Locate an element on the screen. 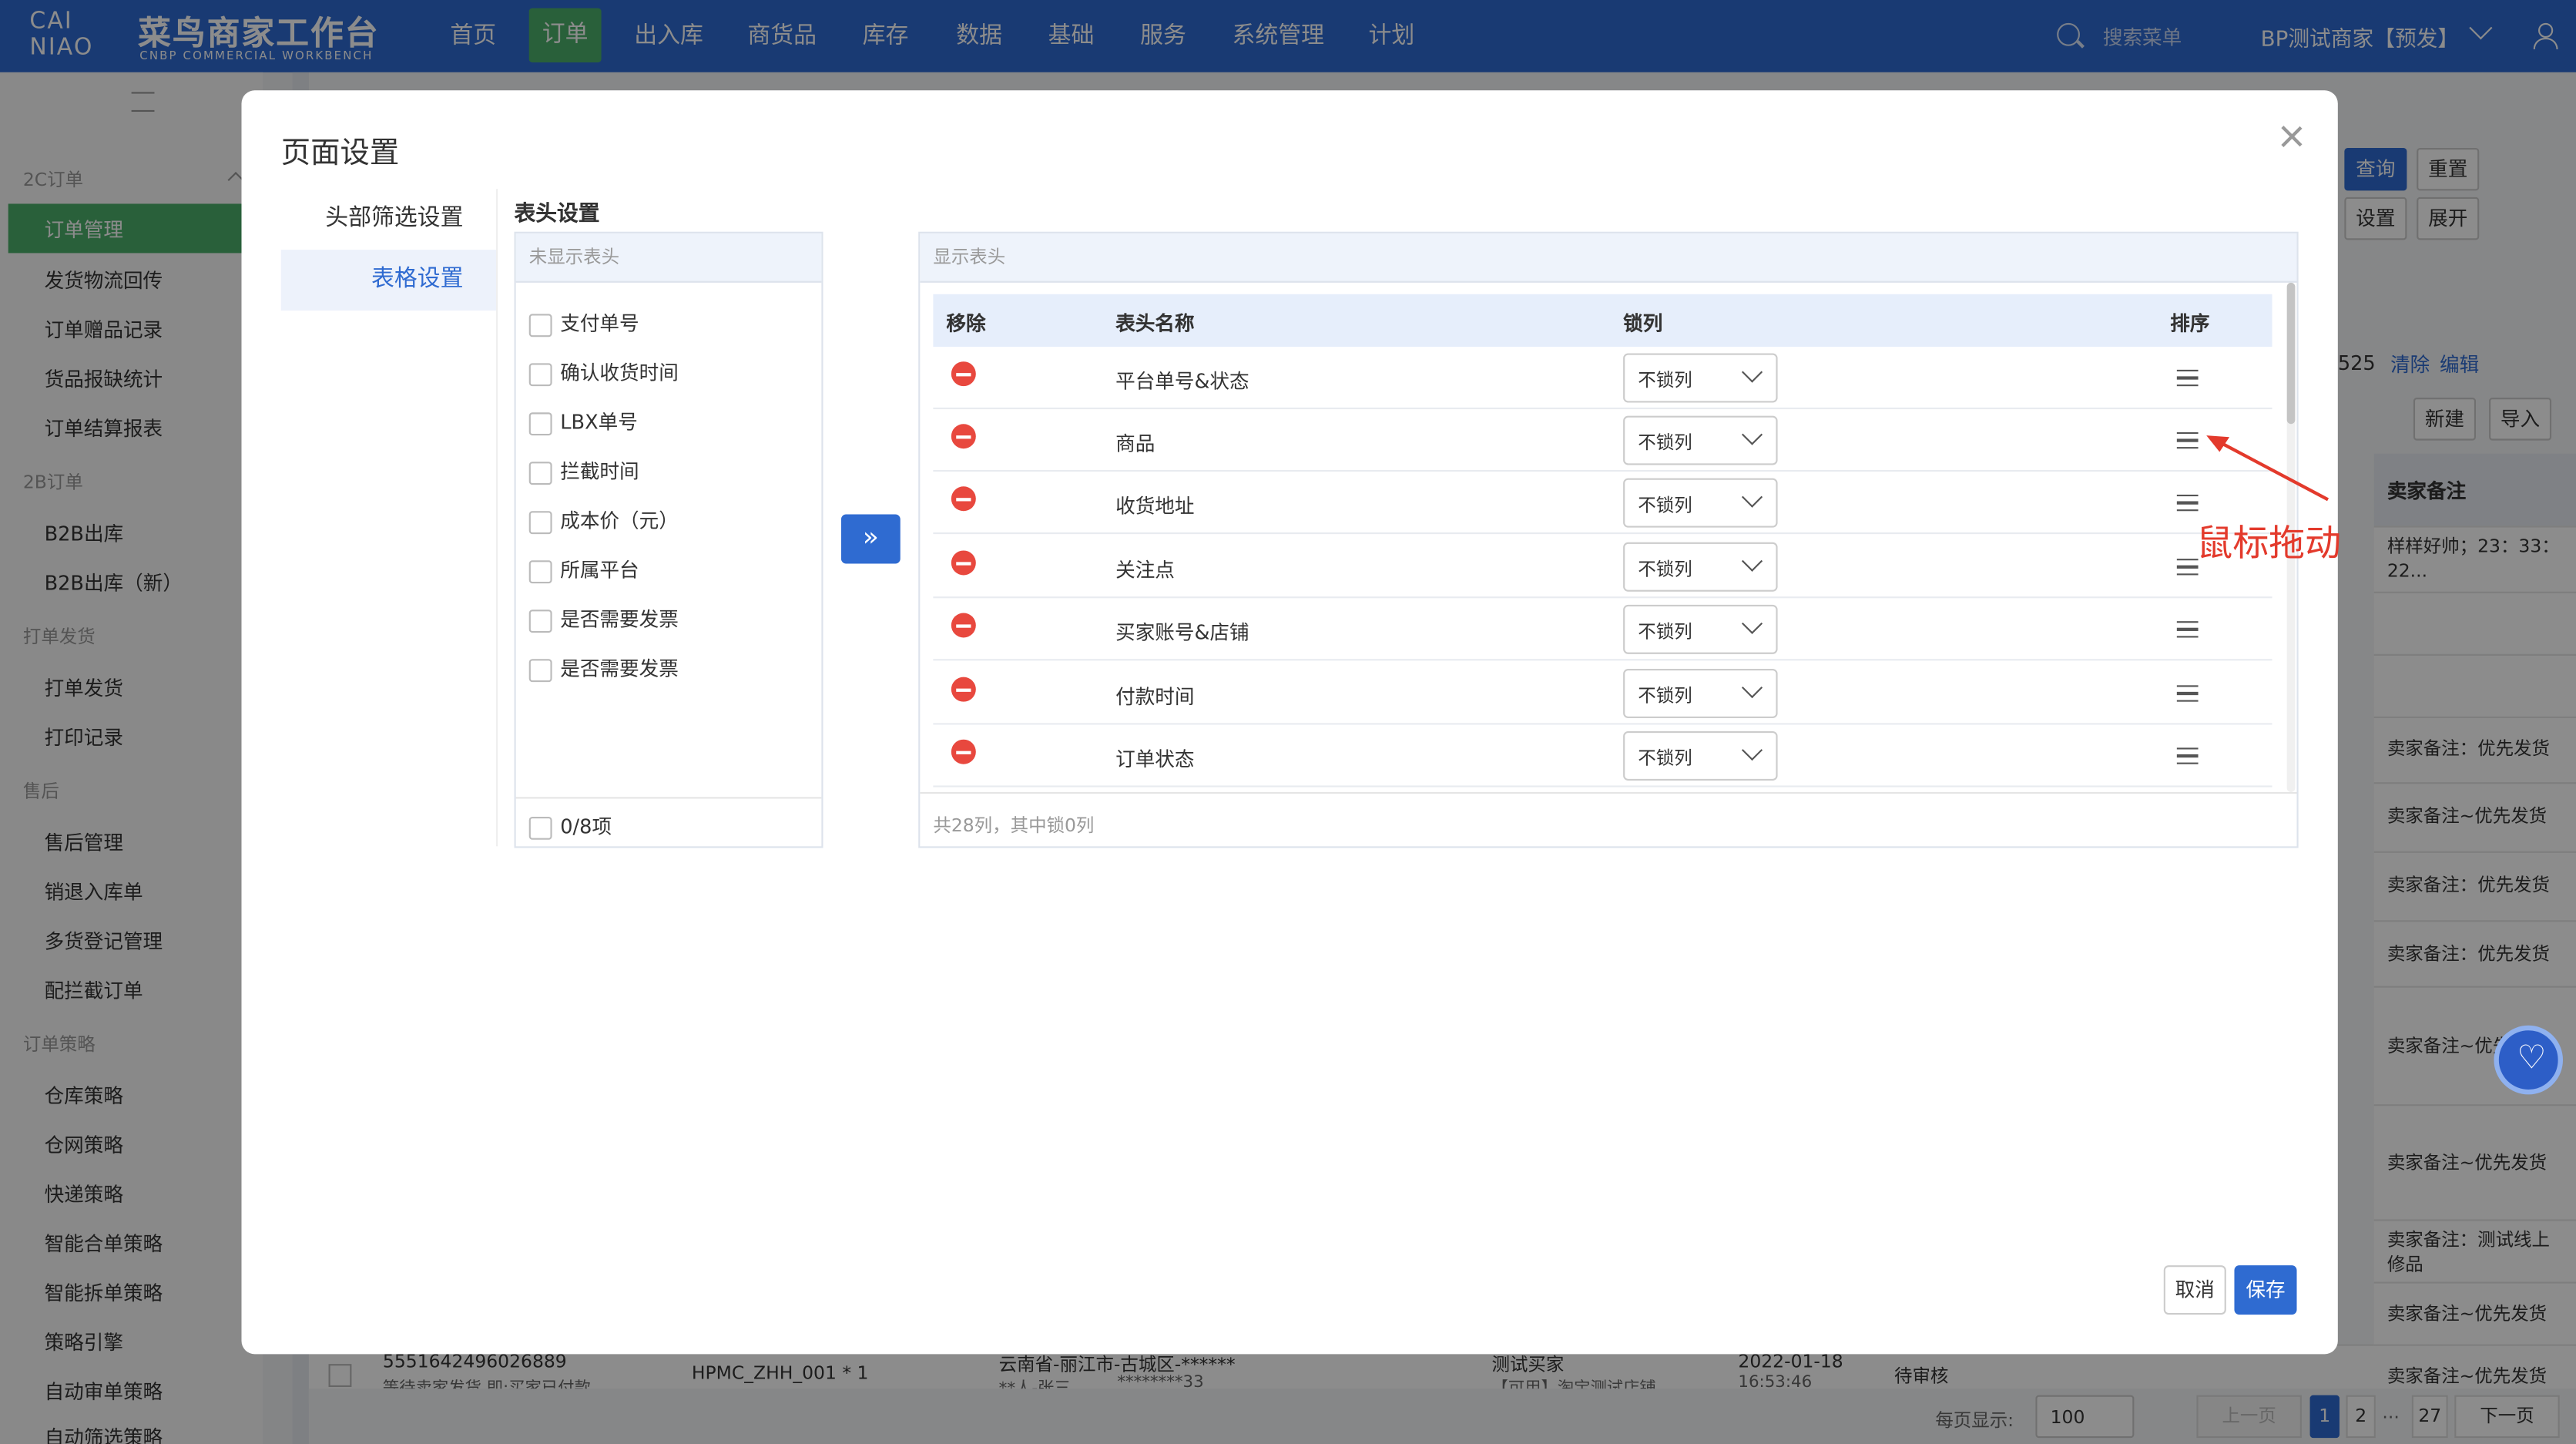 The image size is (2576, 1444). scrollbar-thumb is located at coordinates (2291, 353).